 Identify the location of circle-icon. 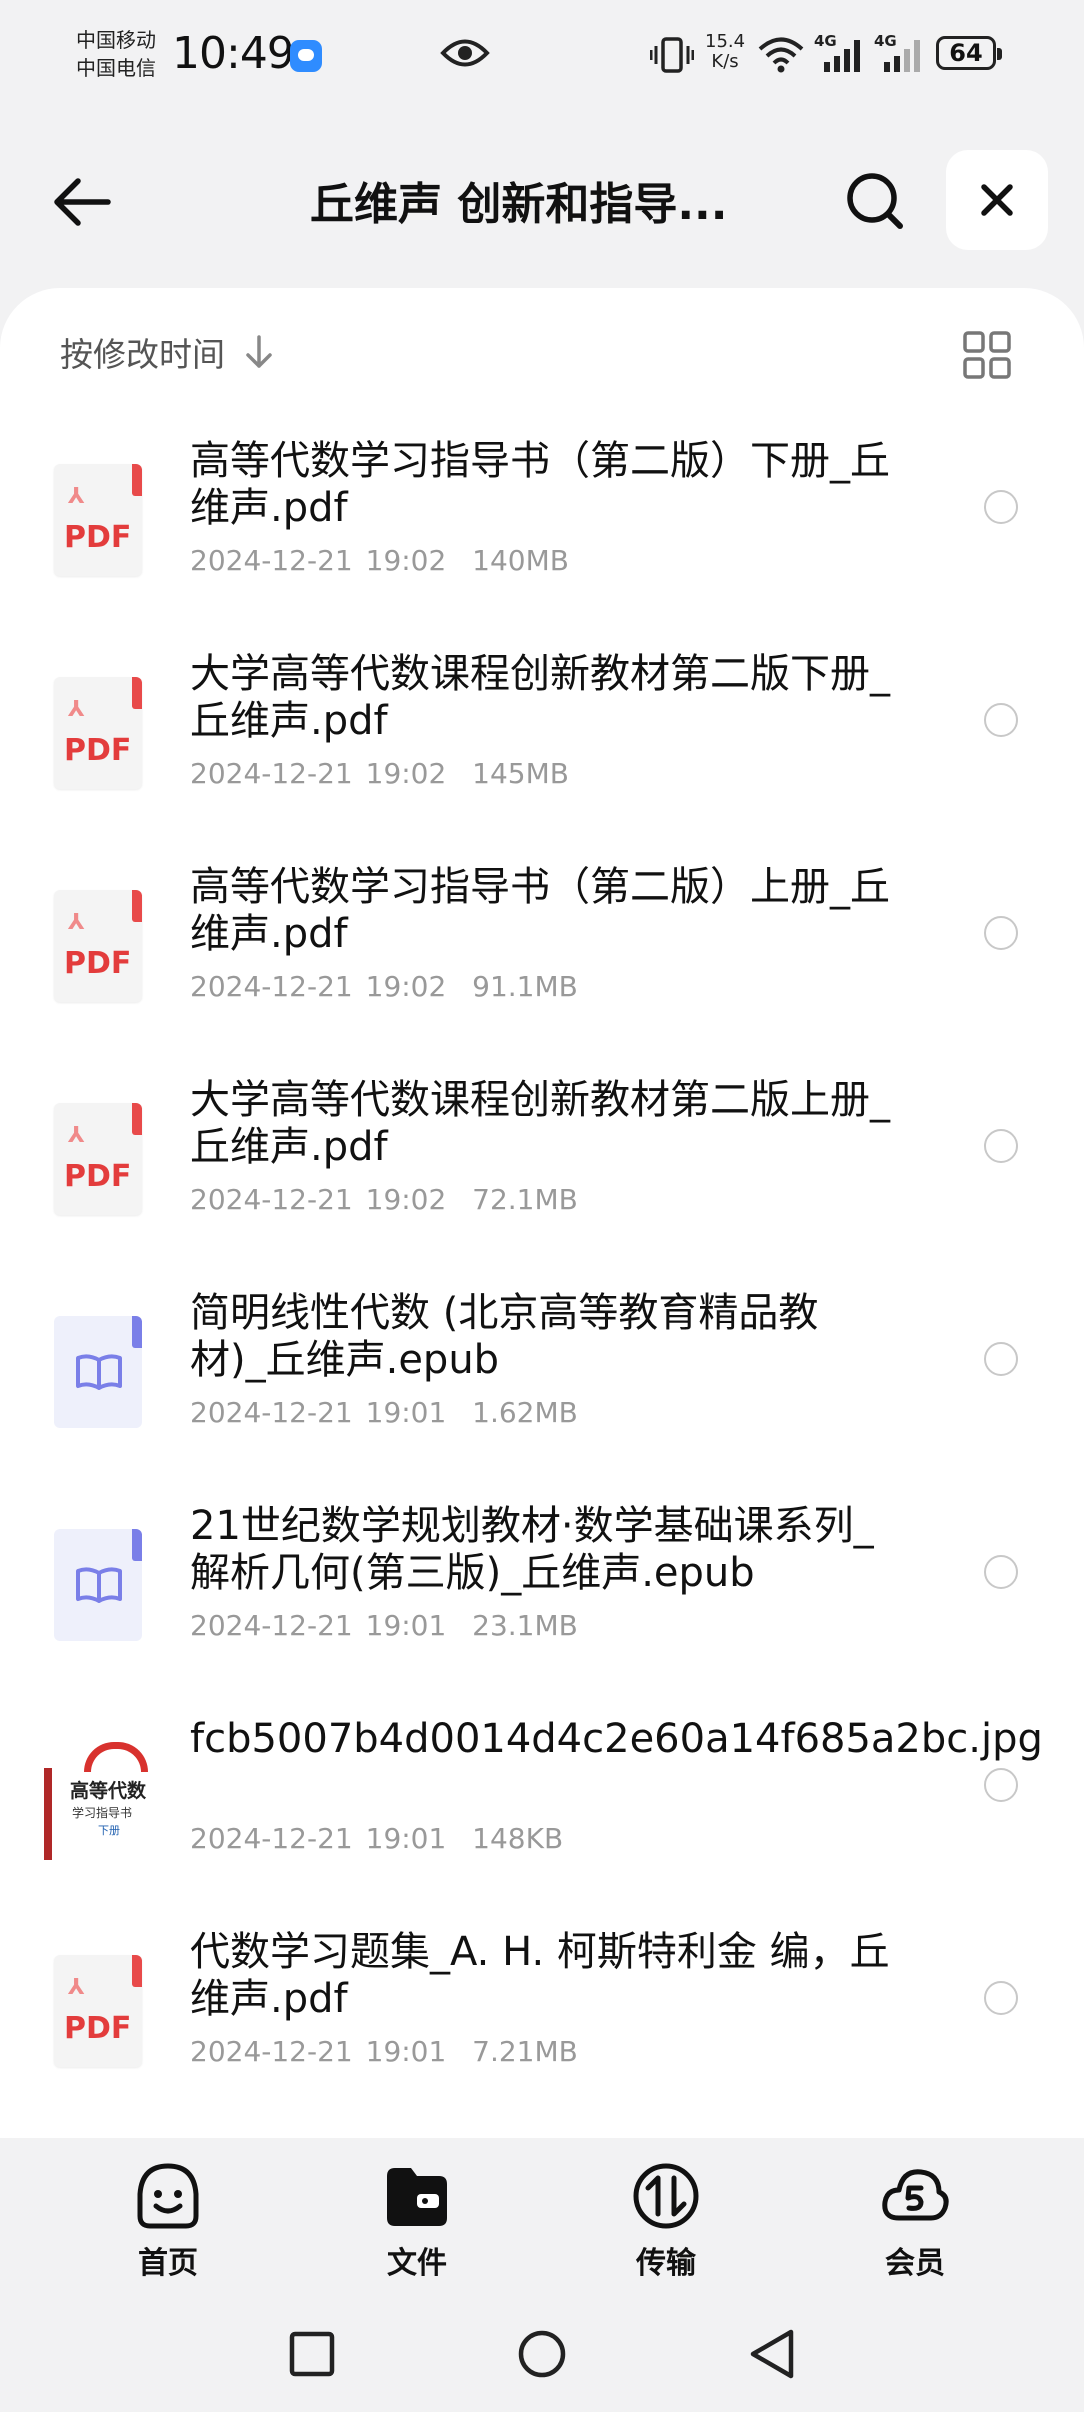
(542, 2354).